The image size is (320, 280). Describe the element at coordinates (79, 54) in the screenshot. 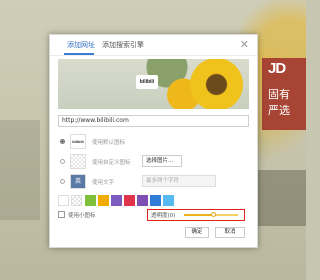

I see `active-tab-indicator` at that location.